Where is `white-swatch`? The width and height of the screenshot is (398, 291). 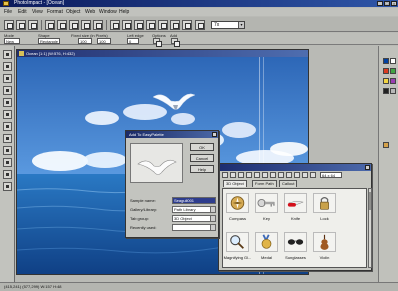 white-swatch is located at coordinates (393, 61).